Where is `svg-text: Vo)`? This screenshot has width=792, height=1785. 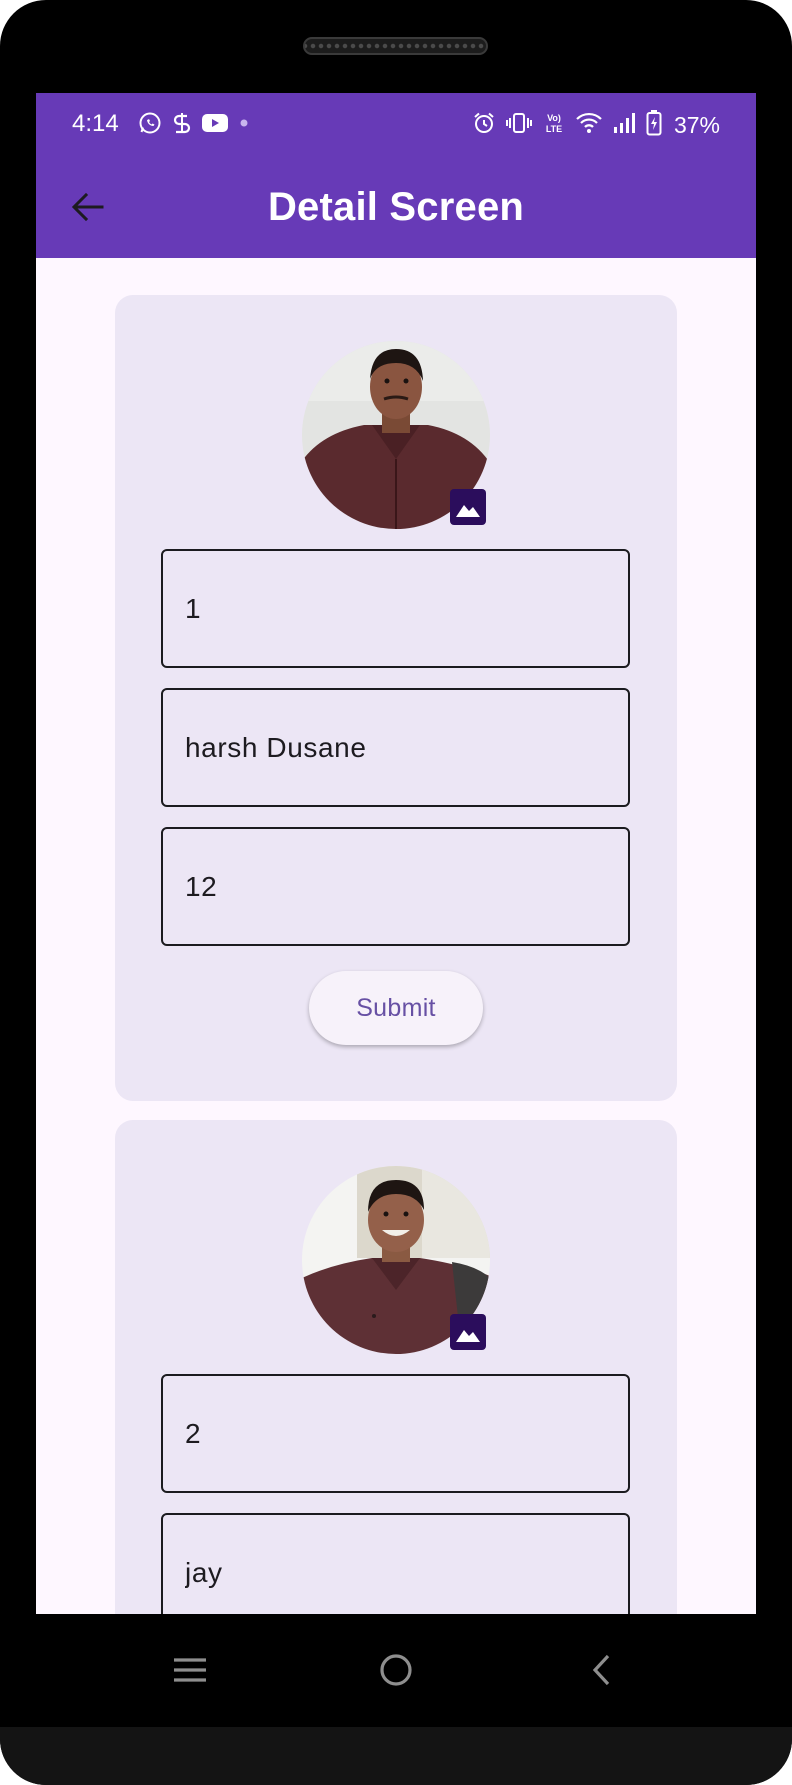
svg-text: Vo) is located at coordinates (554, 118).